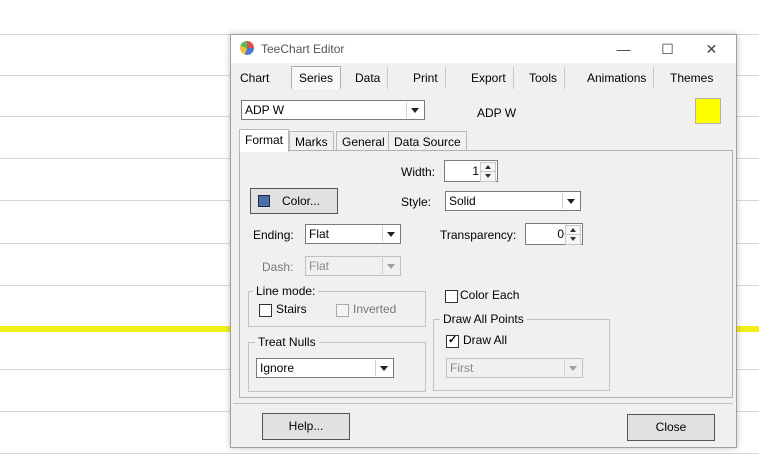 The image size is (759, 459). What do you see at coordinates (544, 78) in the screenshot?
I see `tab-tools: Tools` at bounding box center [544, 78].